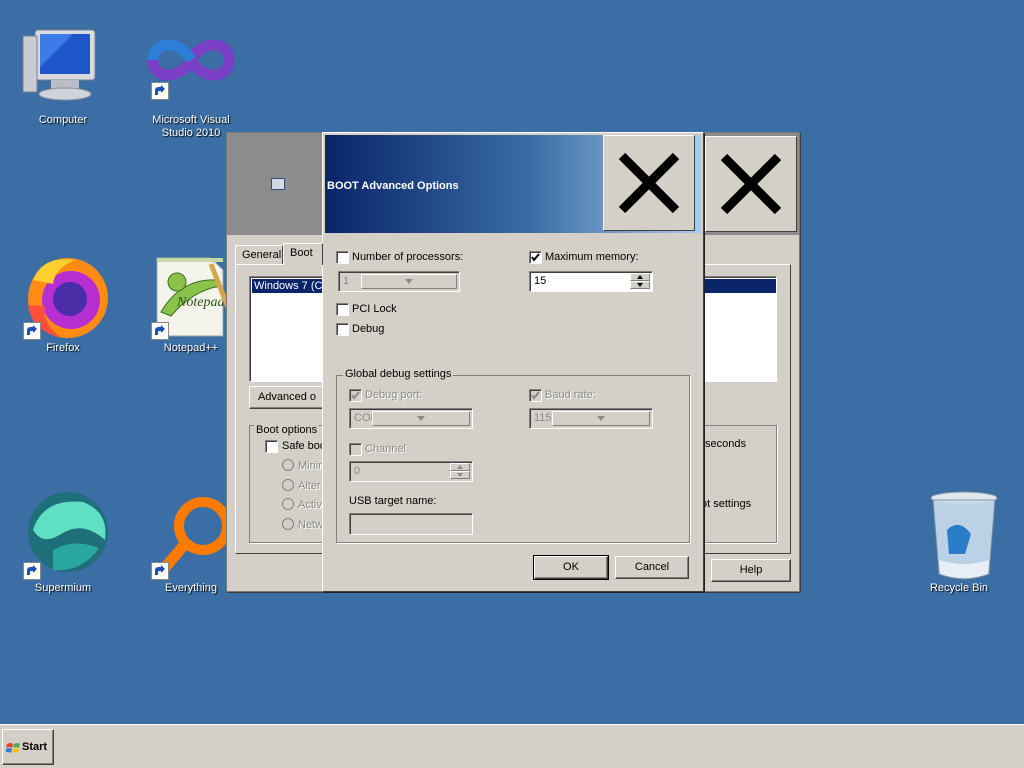 The width and height of the screenshot is (1024, 768). I want to click on dialog-title-bar: BOOT Advanced Options, so click(513, 184).